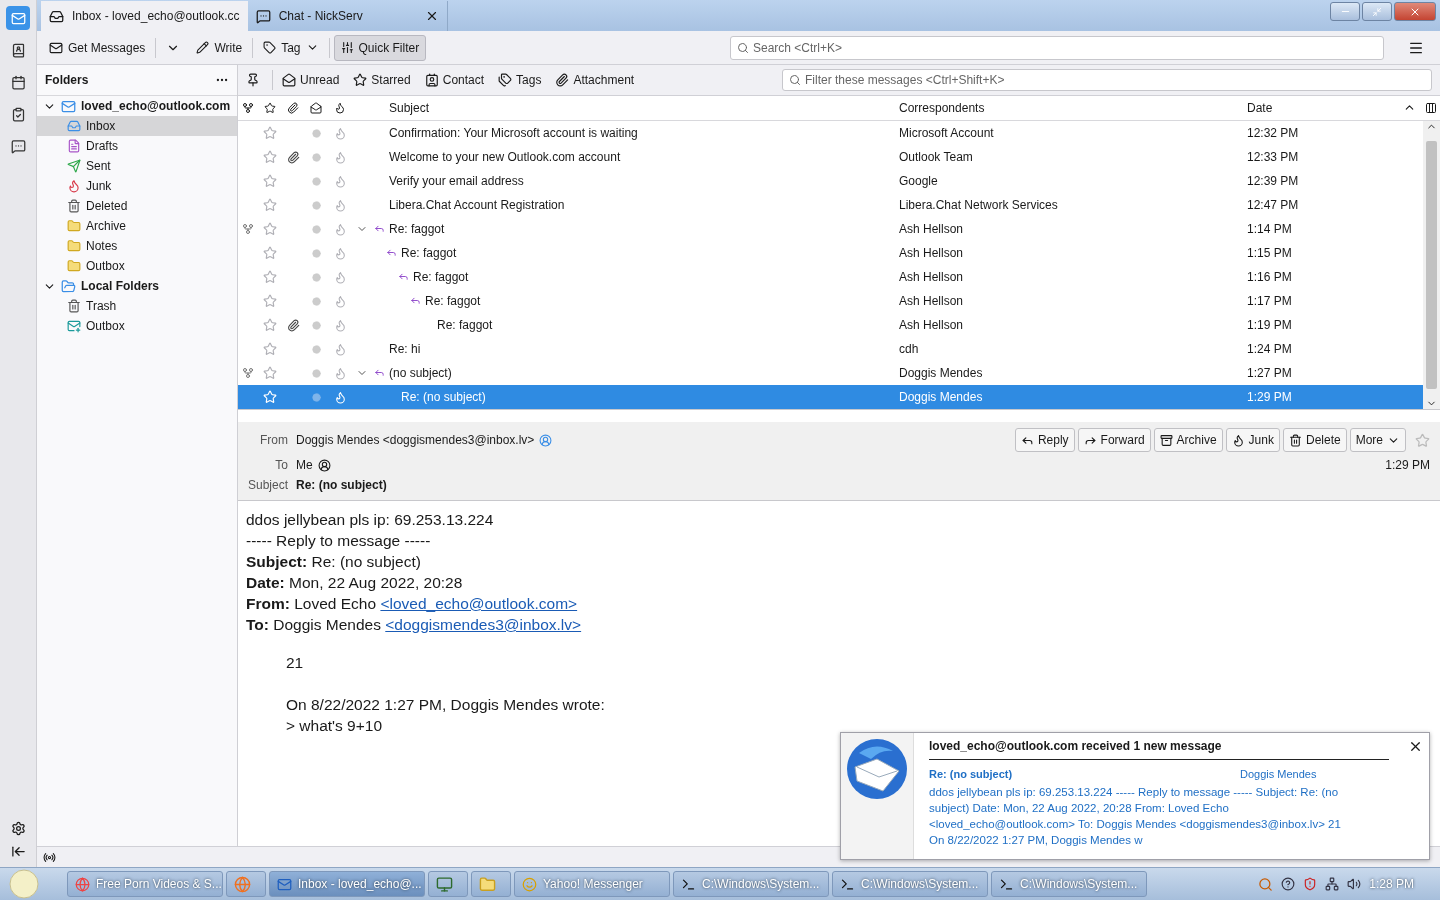 The width and height of the screenshot is (1440, 900). Describe the element at coordinates (830, 157) in the screenshot. I see `message-row: Welcome to your new Outlook.com account Outlook Team 12:33 PM` at that location.